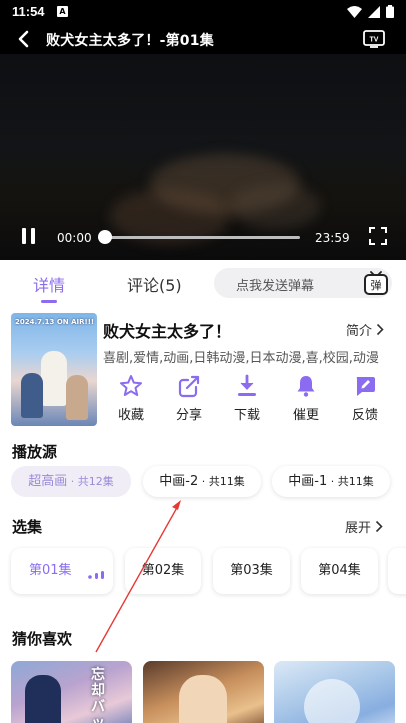  I want to click on episode-card: 第03集, so click(251, 571).